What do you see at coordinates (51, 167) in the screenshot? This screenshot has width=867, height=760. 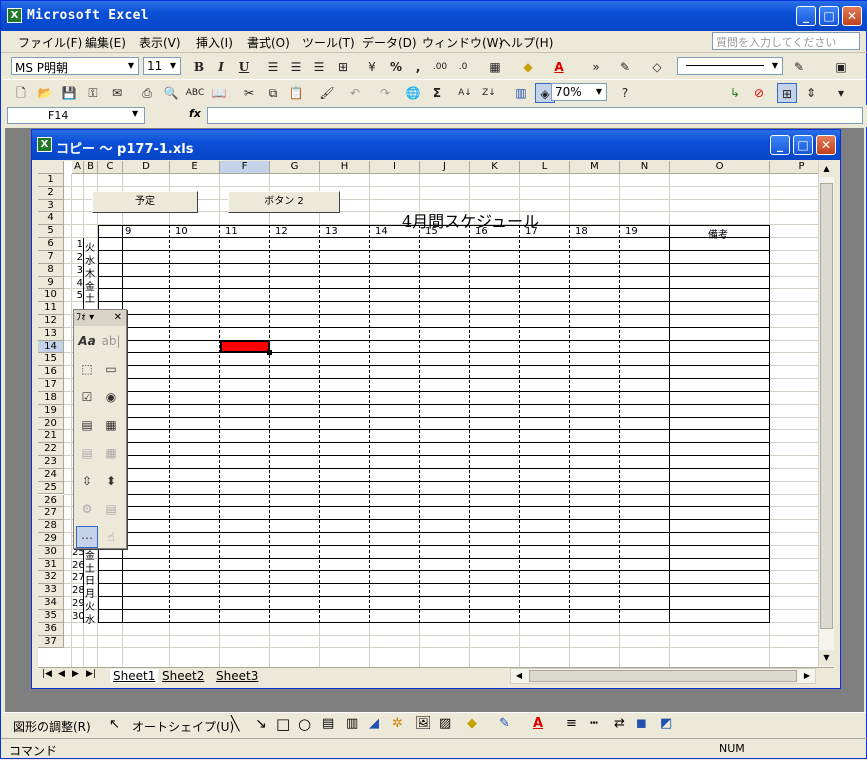 I see `select-all-corner` at bounding box center [51, 167].